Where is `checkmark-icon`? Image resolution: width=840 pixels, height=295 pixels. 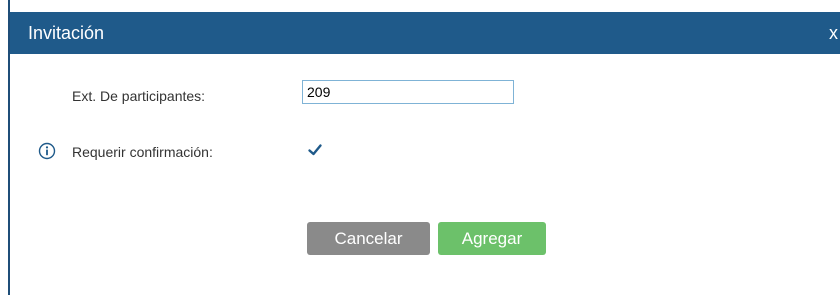 checkmark-icon is located at coordinates (315, 150).